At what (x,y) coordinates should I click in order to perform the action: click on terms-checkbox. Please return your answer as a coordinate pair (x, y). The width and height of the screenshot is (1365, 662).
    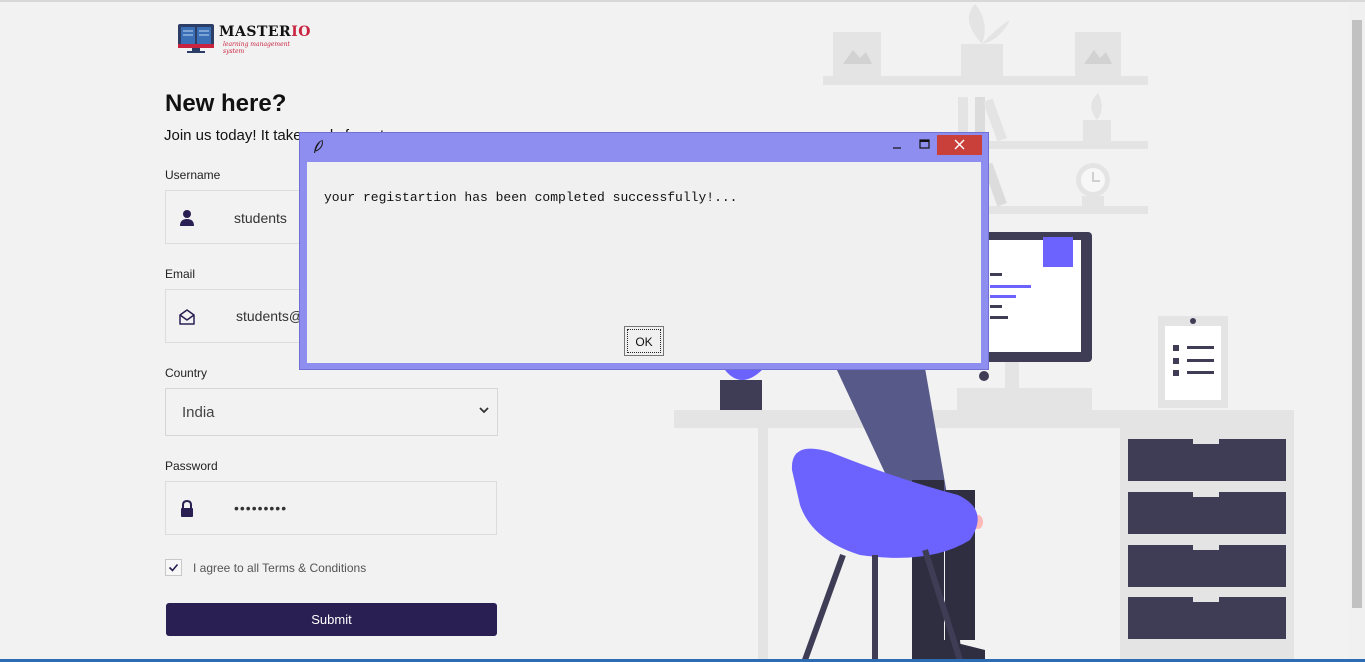
    Looking at the image, I should click on (173, 567).